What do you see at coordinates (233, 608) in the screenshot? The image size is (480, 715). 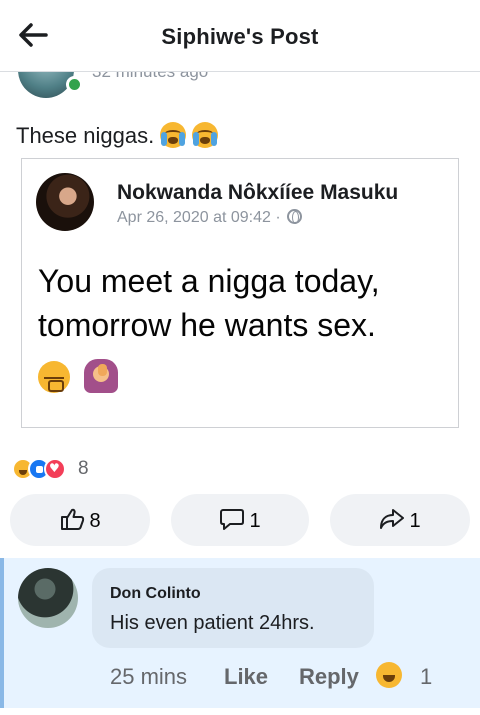 I see `comment-bubble: Don Colinto His even patient 24hrs.` at bounding box center [233, 608].